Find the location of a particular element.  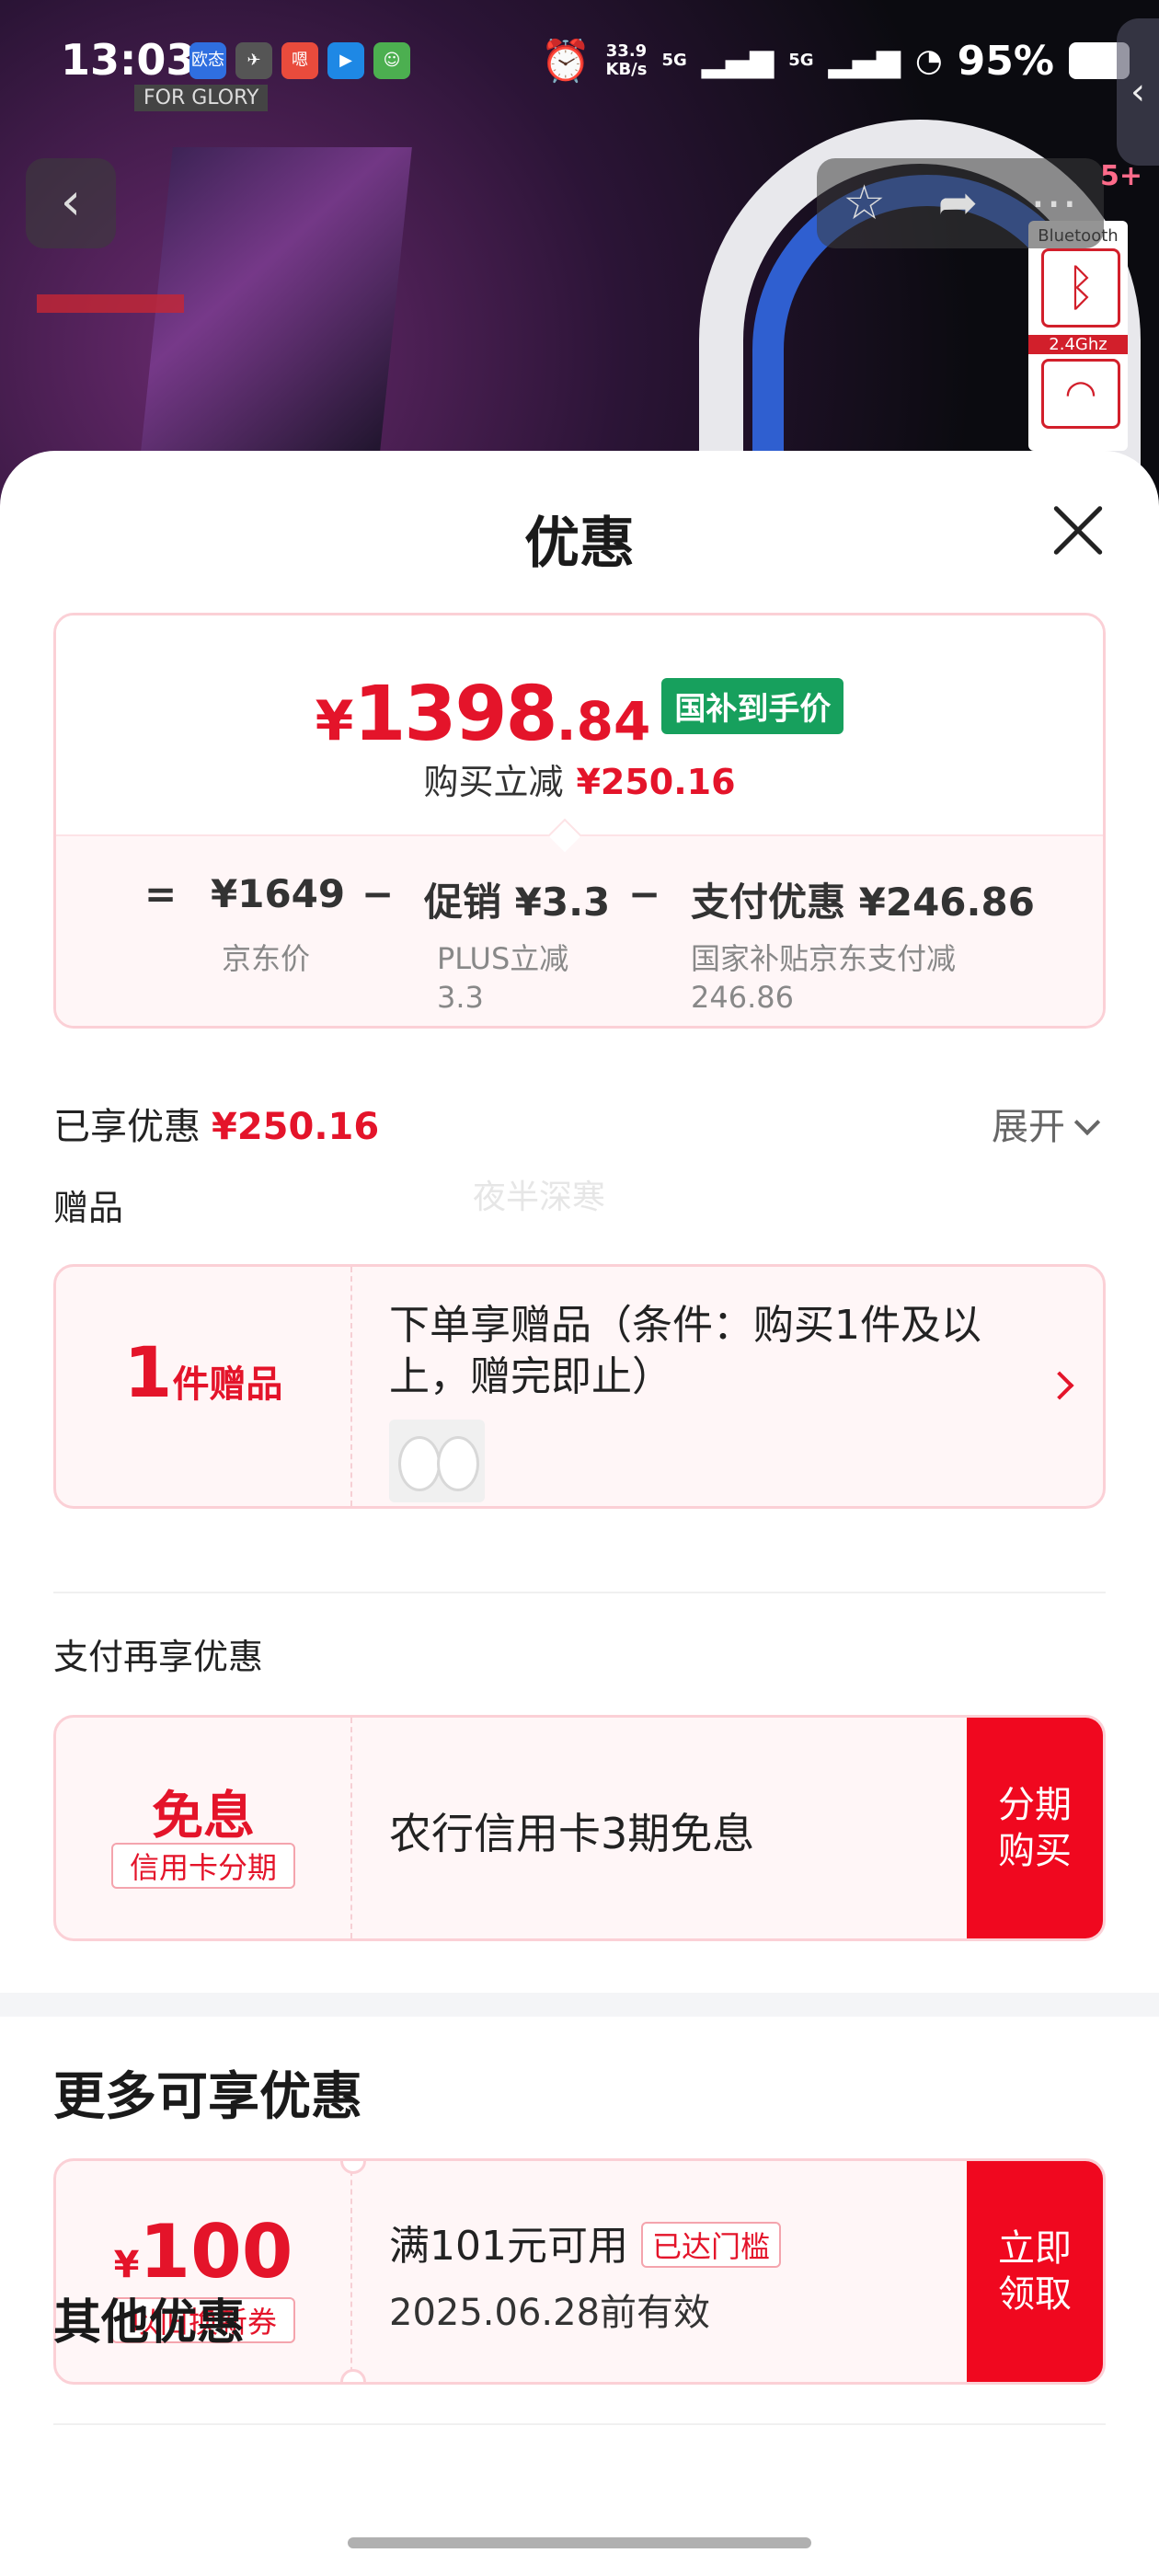

divider is located at coordinates (579, 1592).